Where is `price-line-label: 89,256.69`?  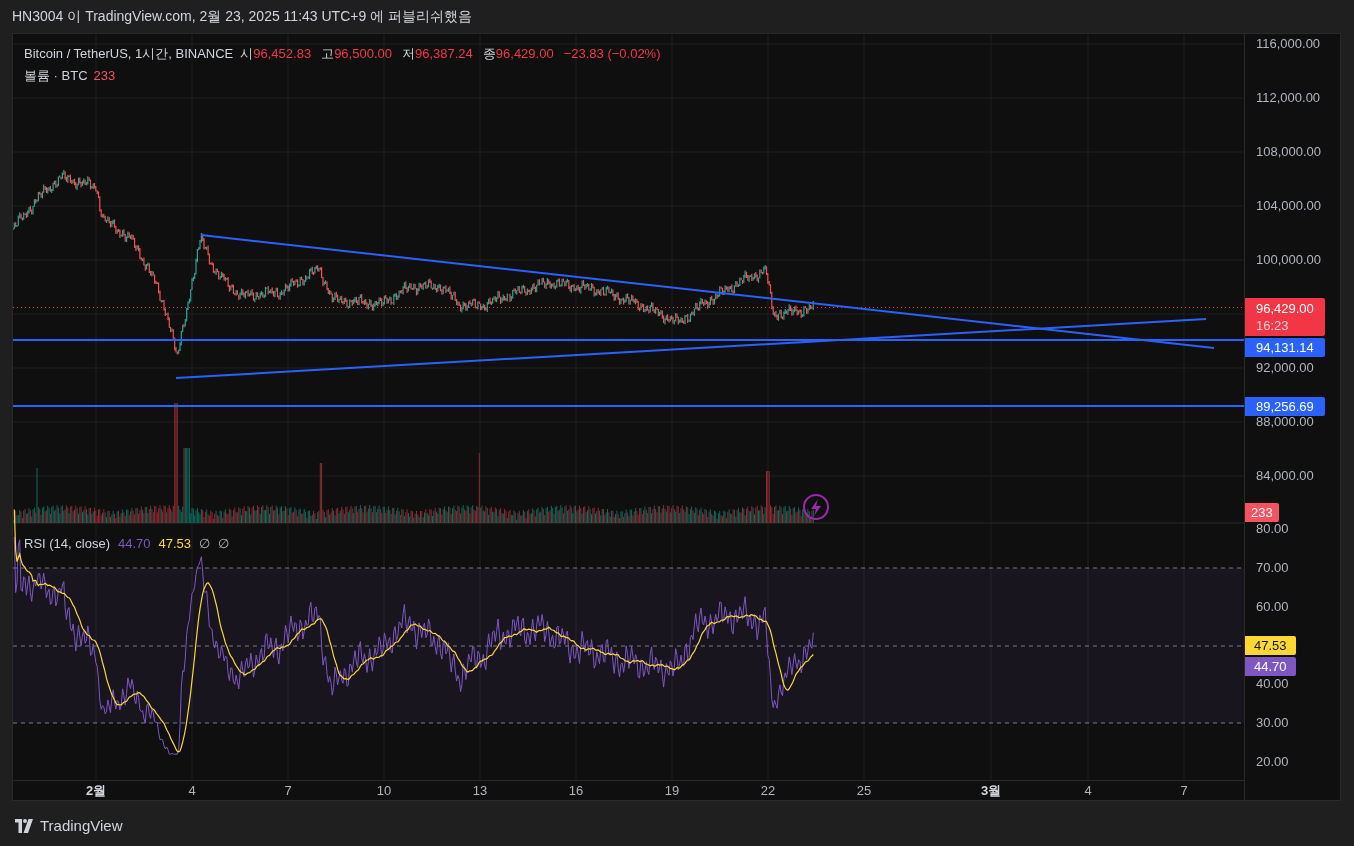
price-line-label: 89,256.69 is located at coordinates (1285, 406).